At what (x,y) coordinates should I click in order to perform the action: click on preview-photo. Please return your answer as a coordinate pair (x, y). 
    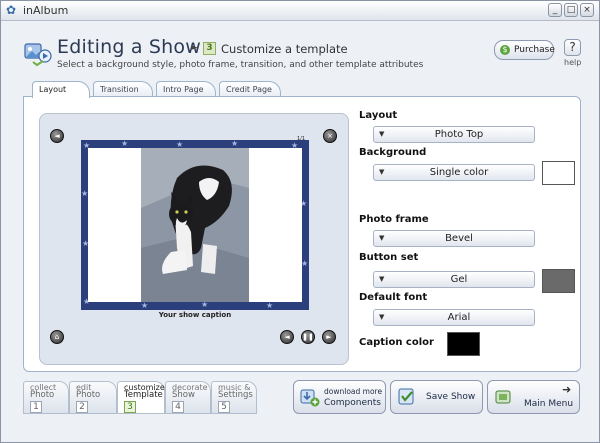
    Looking at the image, I should click on (195, 225).